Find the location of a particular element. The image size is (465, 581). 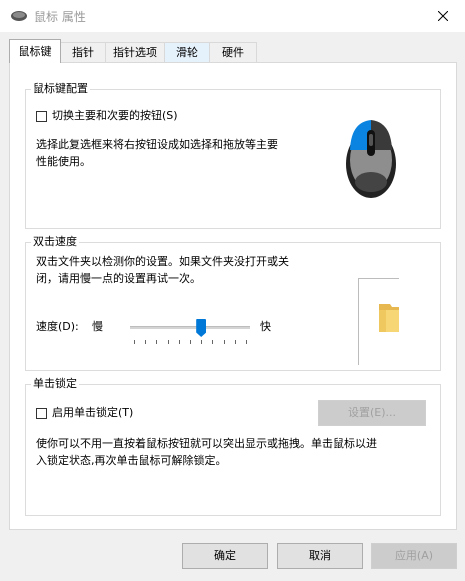

tab-hardware: 硬件 is located at coordinates (233, 52).